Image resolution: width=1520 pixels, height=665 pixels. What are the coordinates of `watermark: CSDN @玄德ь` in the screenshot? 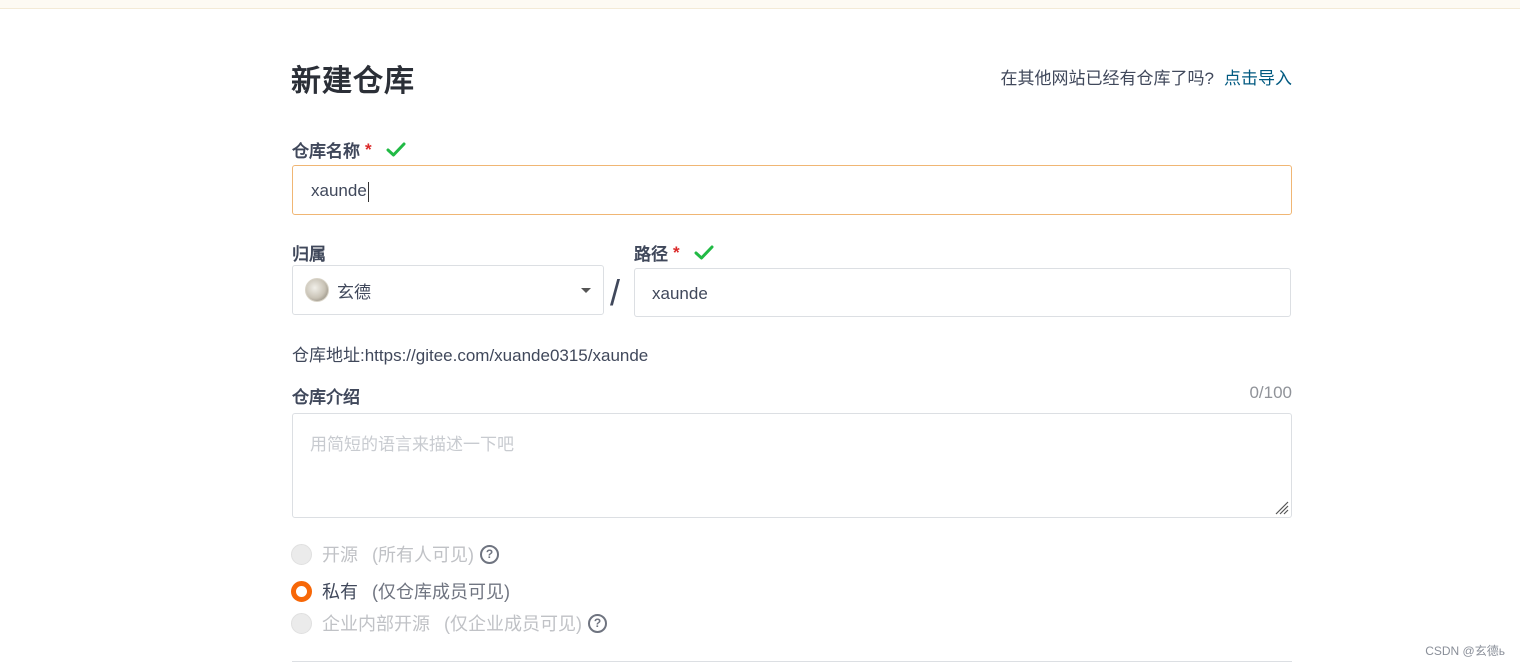 It's located at (1465, 651).